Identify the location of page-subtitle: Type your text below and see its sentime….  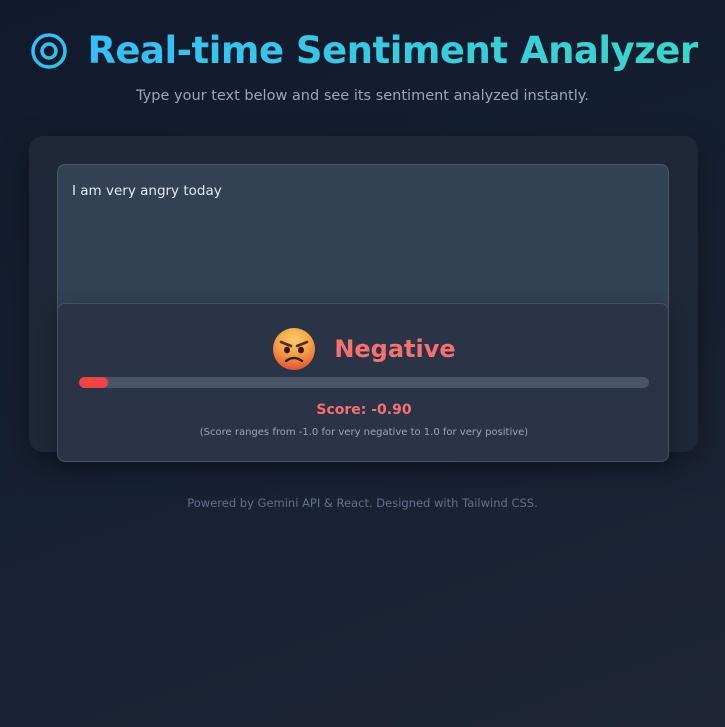
(362, 96).